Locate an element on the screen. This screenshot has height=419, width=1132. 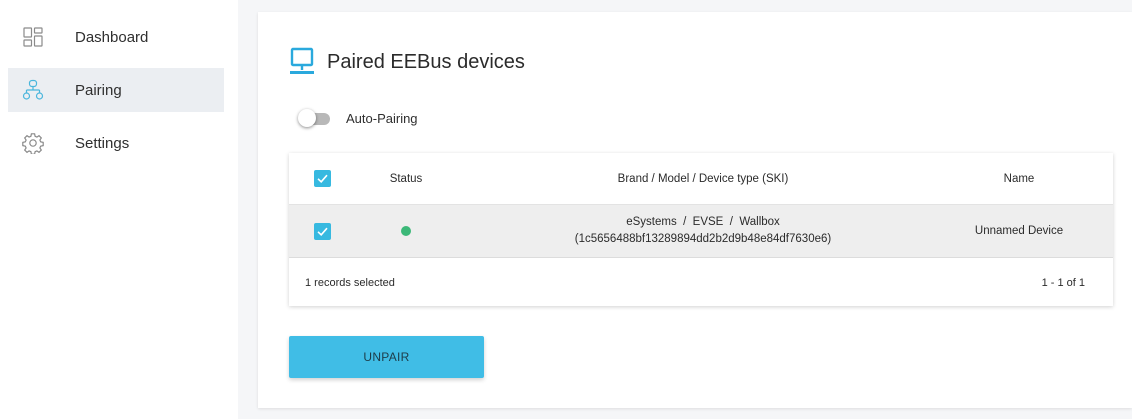
column-header-name: Name is located at coordinates (1019, 178).